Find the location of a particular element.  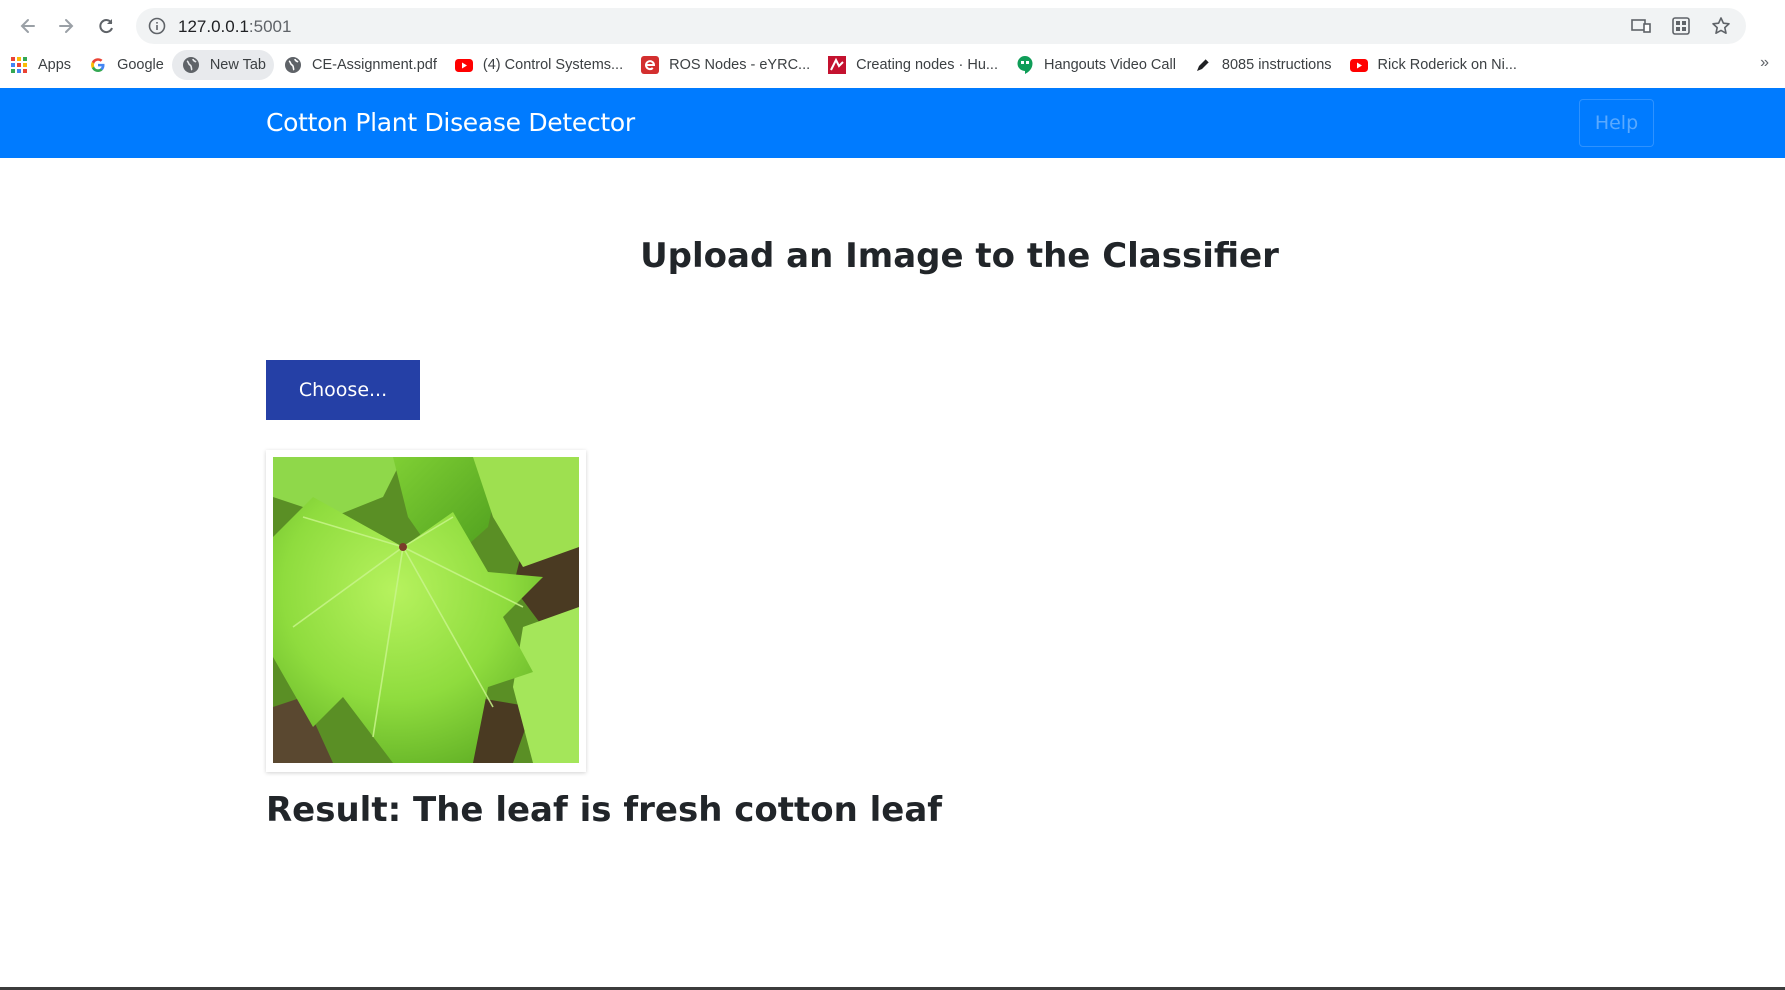

bookmark-ce-assignment: CE-Assignment.pdf is located at coordinates (359, 65).